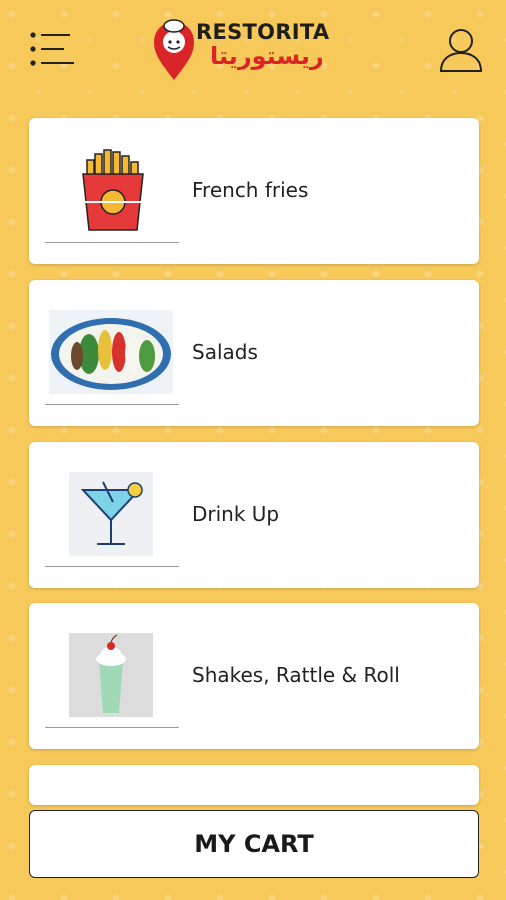 The image size is (506, 900). I want to click on chef-pin-icon, so click(174, 49).